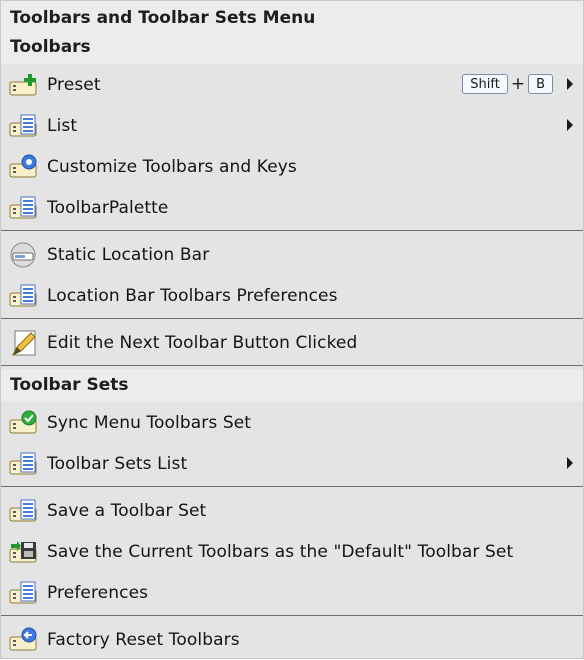  I want to click on location-bar-icon, so click(24, 255).